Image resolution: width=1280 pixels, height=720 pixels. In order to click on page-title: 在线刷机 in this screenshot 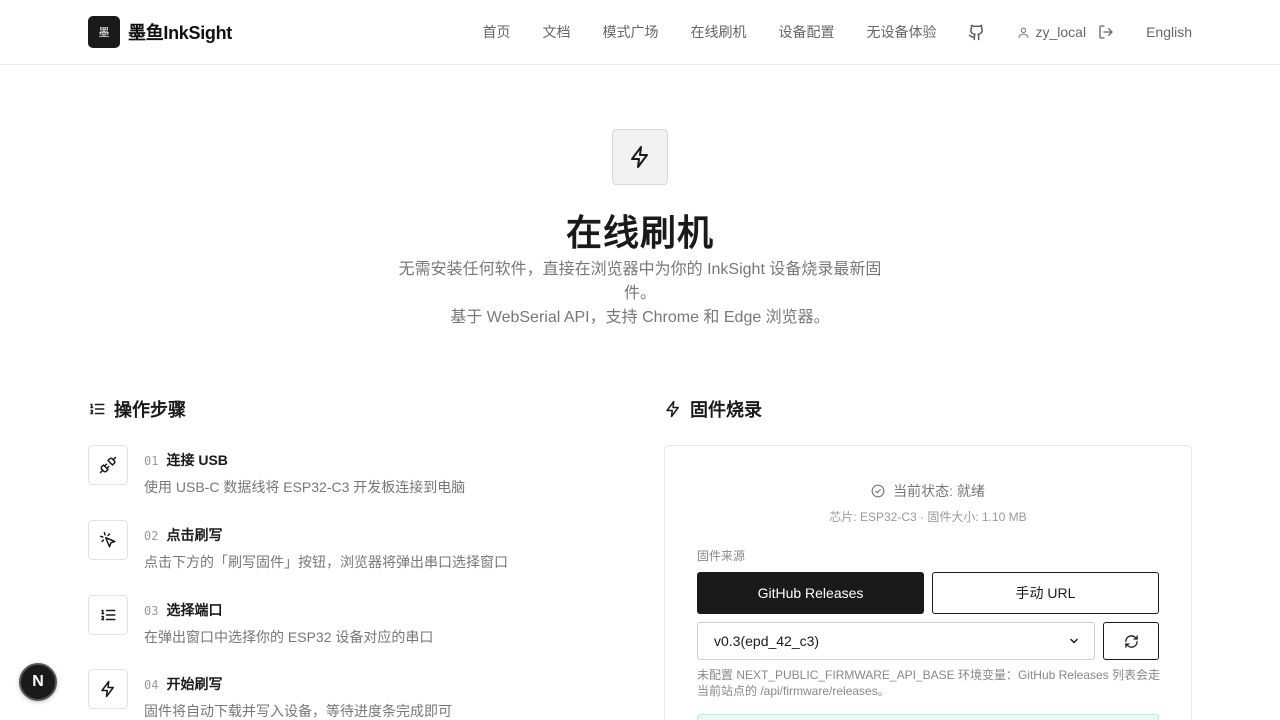, I will do `click(639, 233)`.